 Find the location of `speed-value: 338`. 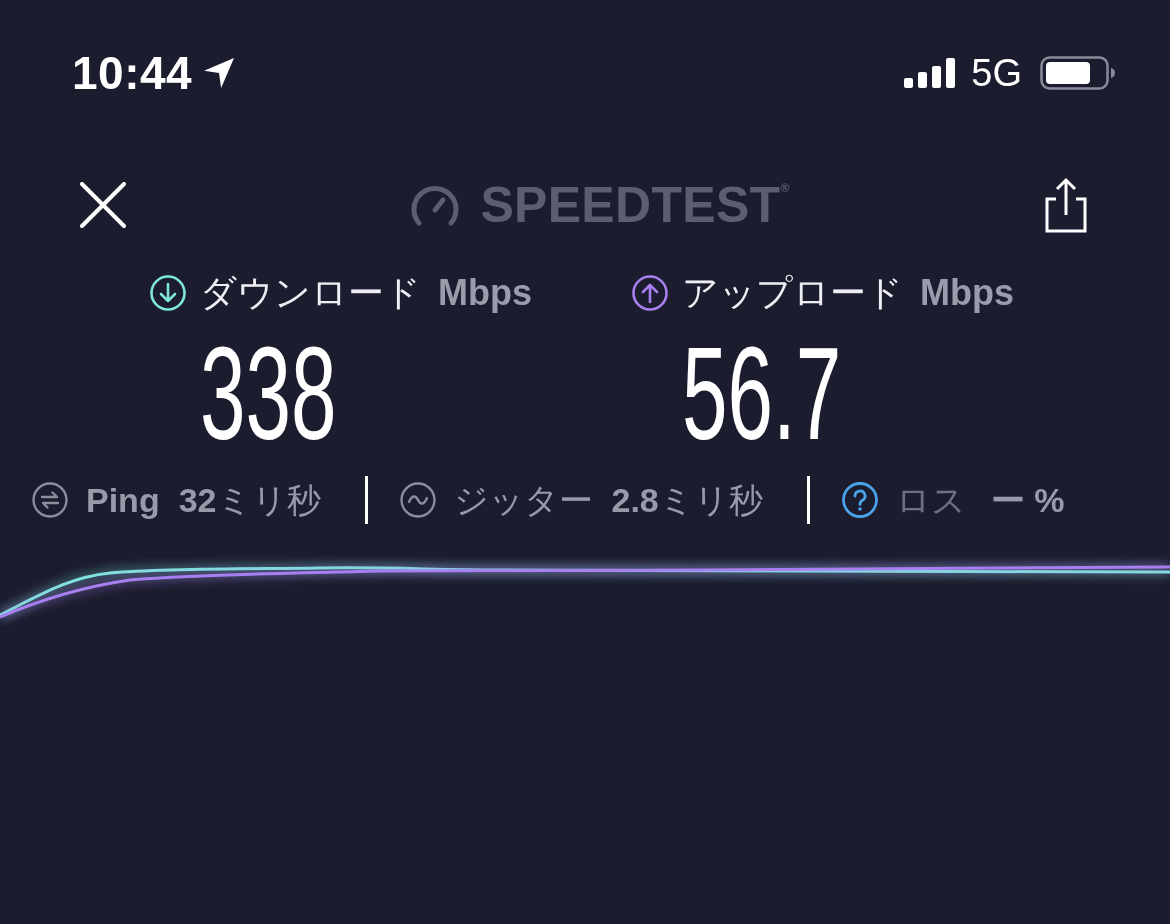

speed-value: 338 is located at coordinates (268, 394).